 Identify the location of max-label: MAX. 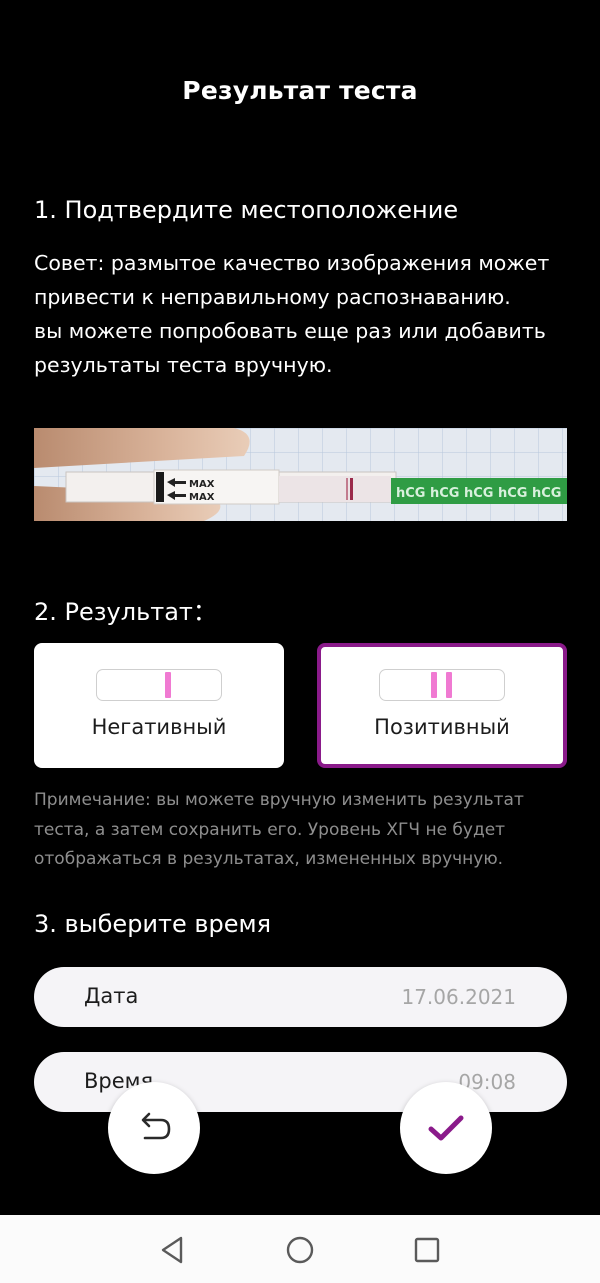
(202, 484).